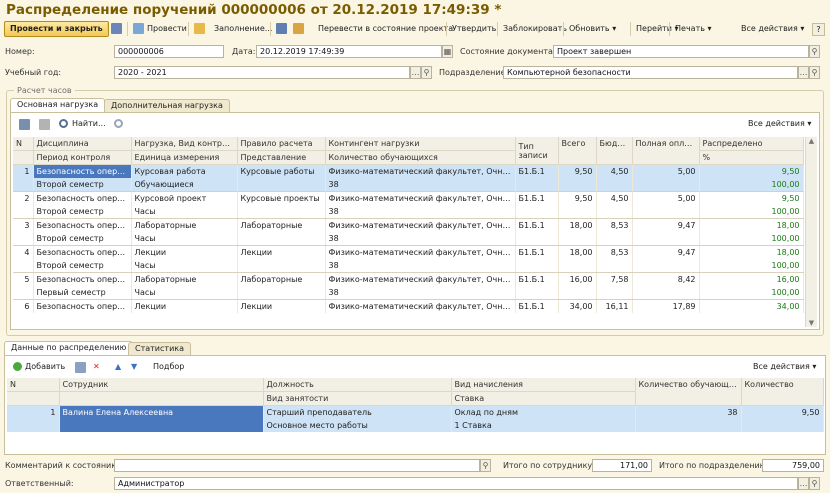 Image resolution: width=830 pixels, height=493 pixels. What do you see at coordinates (408, 293) in the screenshot?
I see `table-row-sub: Первый семестр Часы 38 100,00` at bounding box center [408, 293].